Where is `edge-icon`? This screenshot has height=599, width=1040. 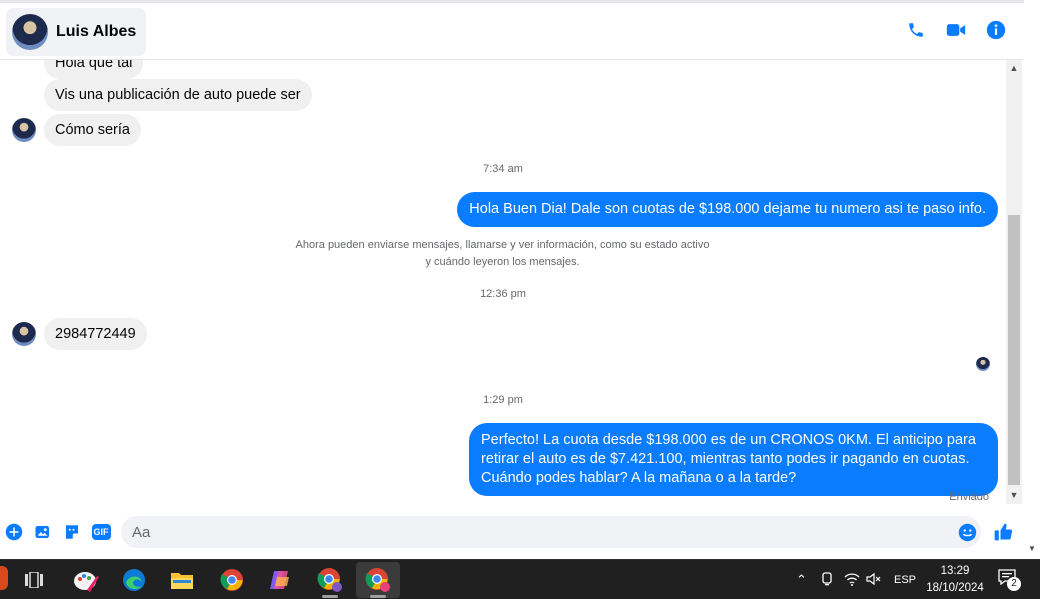 edge-icon is located at coordinates (134, 580).